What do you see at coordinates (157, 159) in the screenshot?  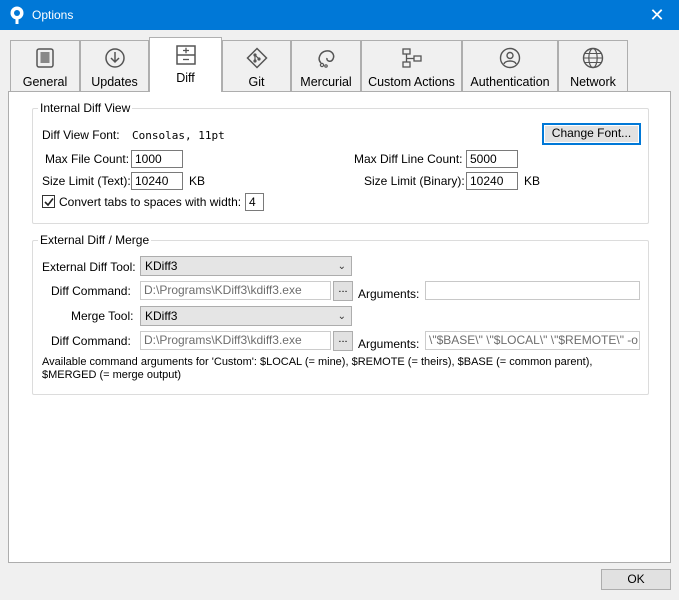 I see `max-file-count-input: 1000` at bounding box center [157, 159].